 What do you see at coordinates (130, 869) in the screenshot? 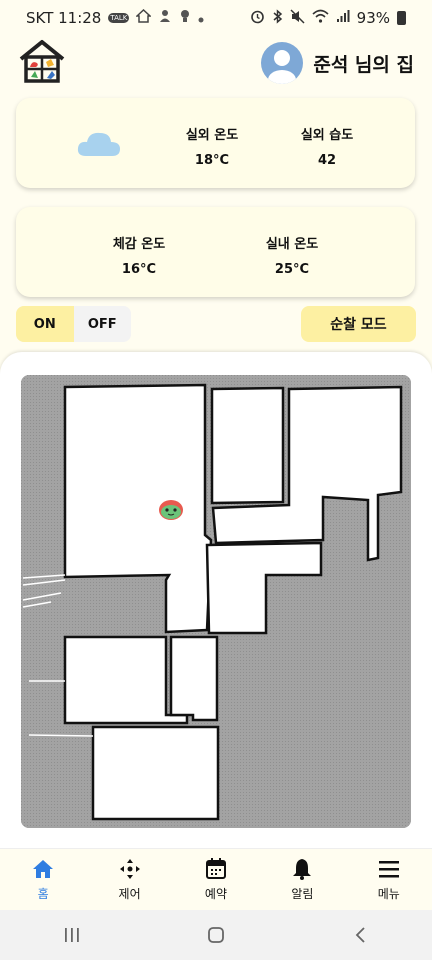
I see `dpad-icon` at bounding box center [130, 869].